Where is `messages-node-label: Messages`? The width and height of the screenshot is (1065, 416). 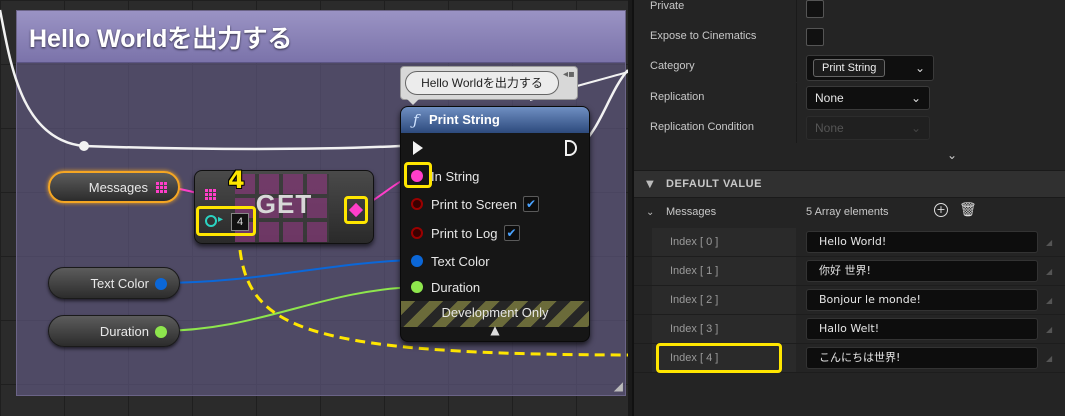 messages-node-label: Messages is located at coordinates (118, 187).